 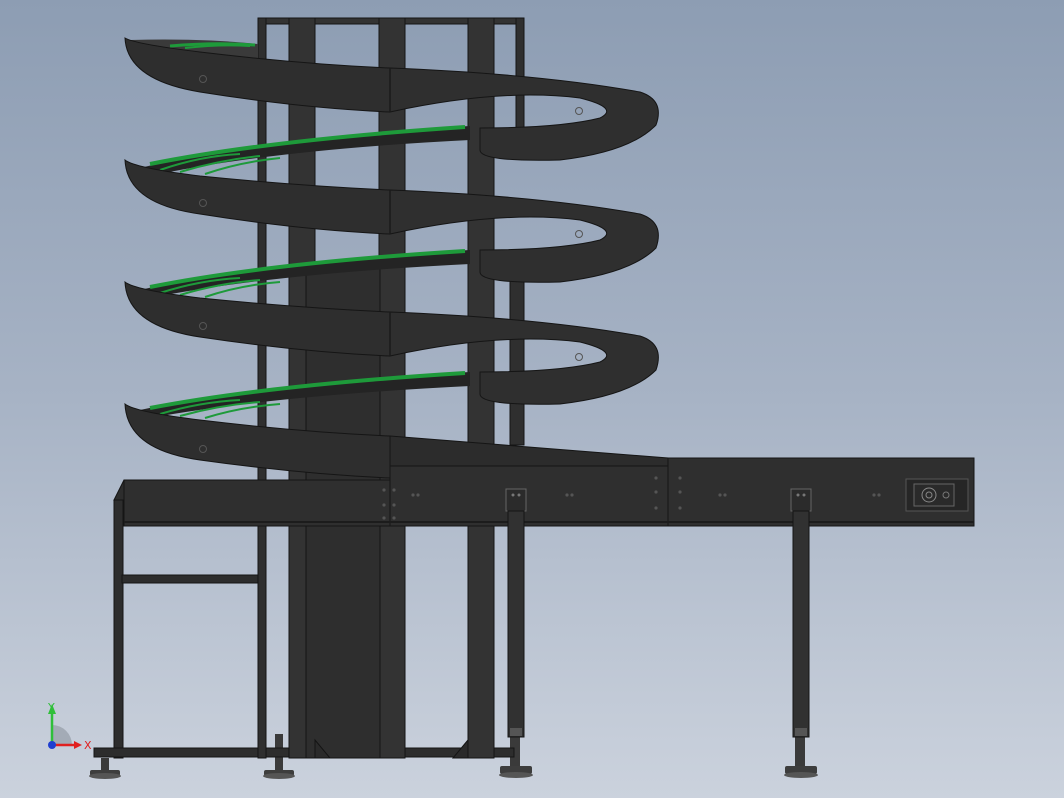 I want to click on z-axis-dot, so click(x=52, y=745).